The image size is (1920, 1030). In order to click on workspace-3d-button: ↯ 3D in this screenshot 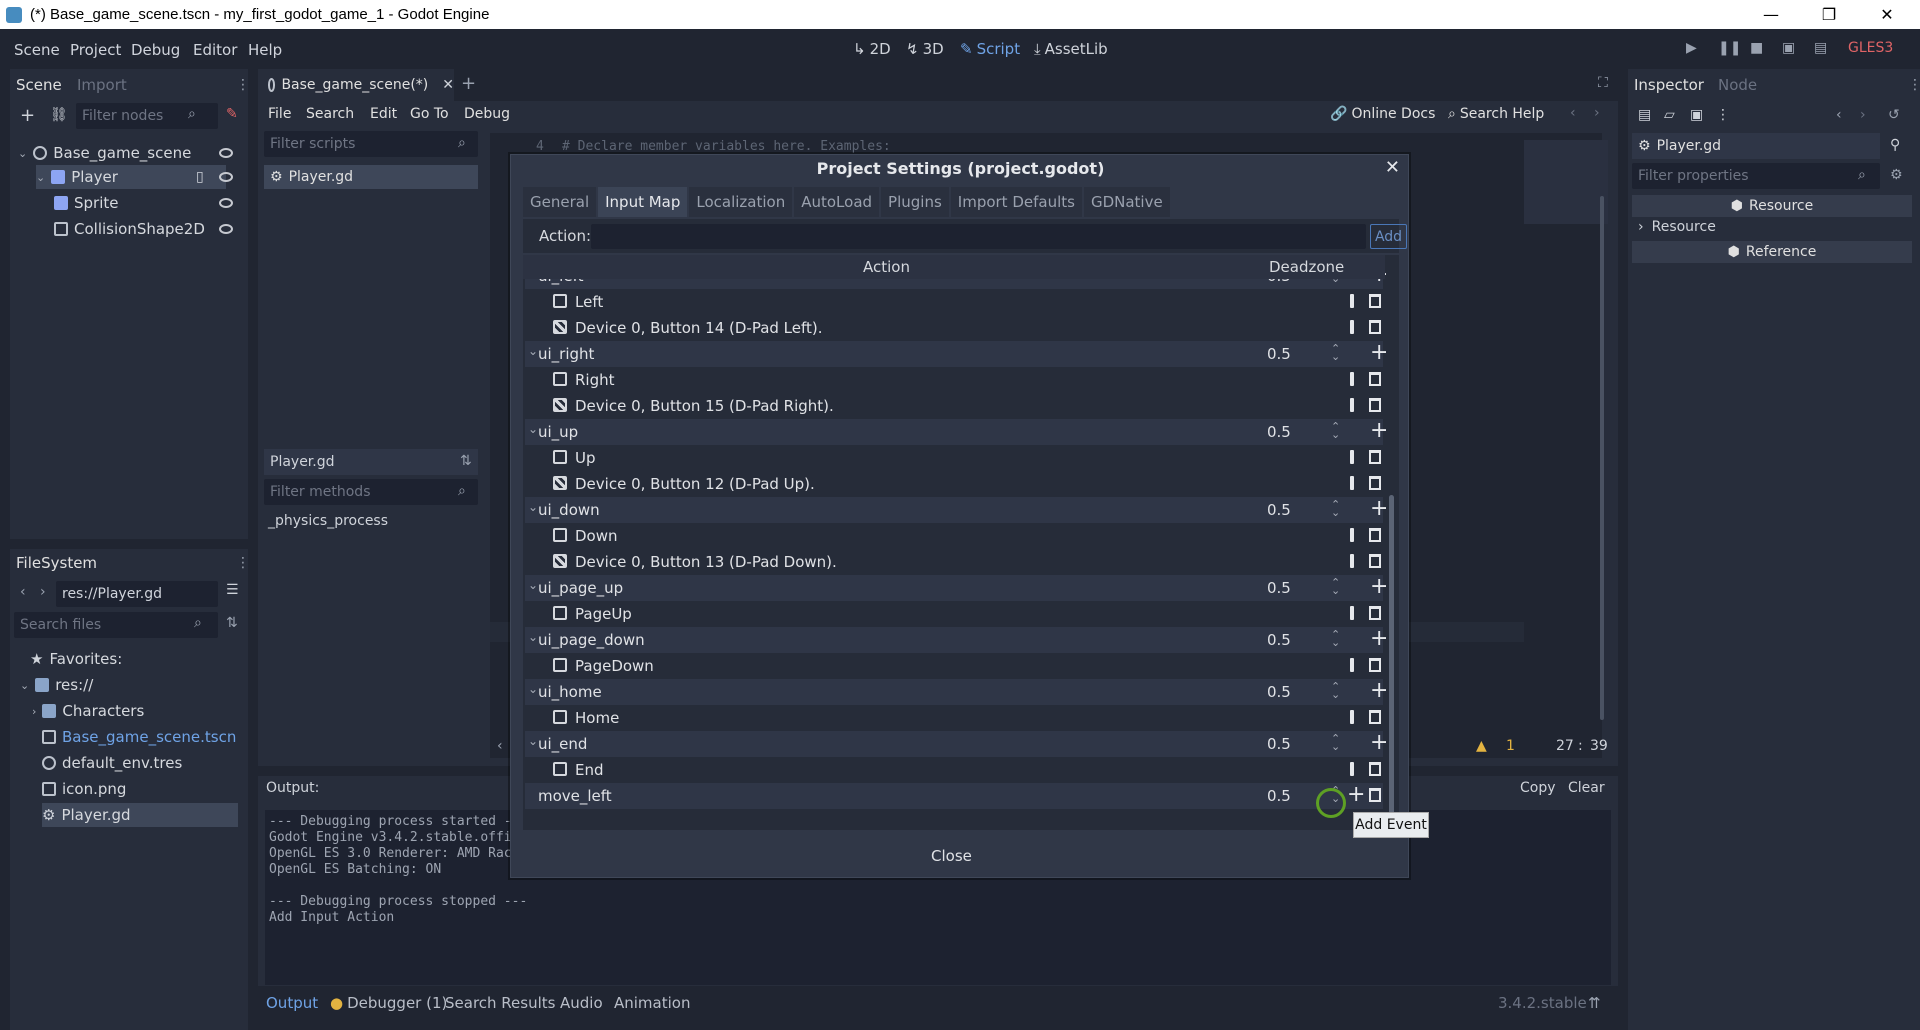, I will do `click(925, 49)`.